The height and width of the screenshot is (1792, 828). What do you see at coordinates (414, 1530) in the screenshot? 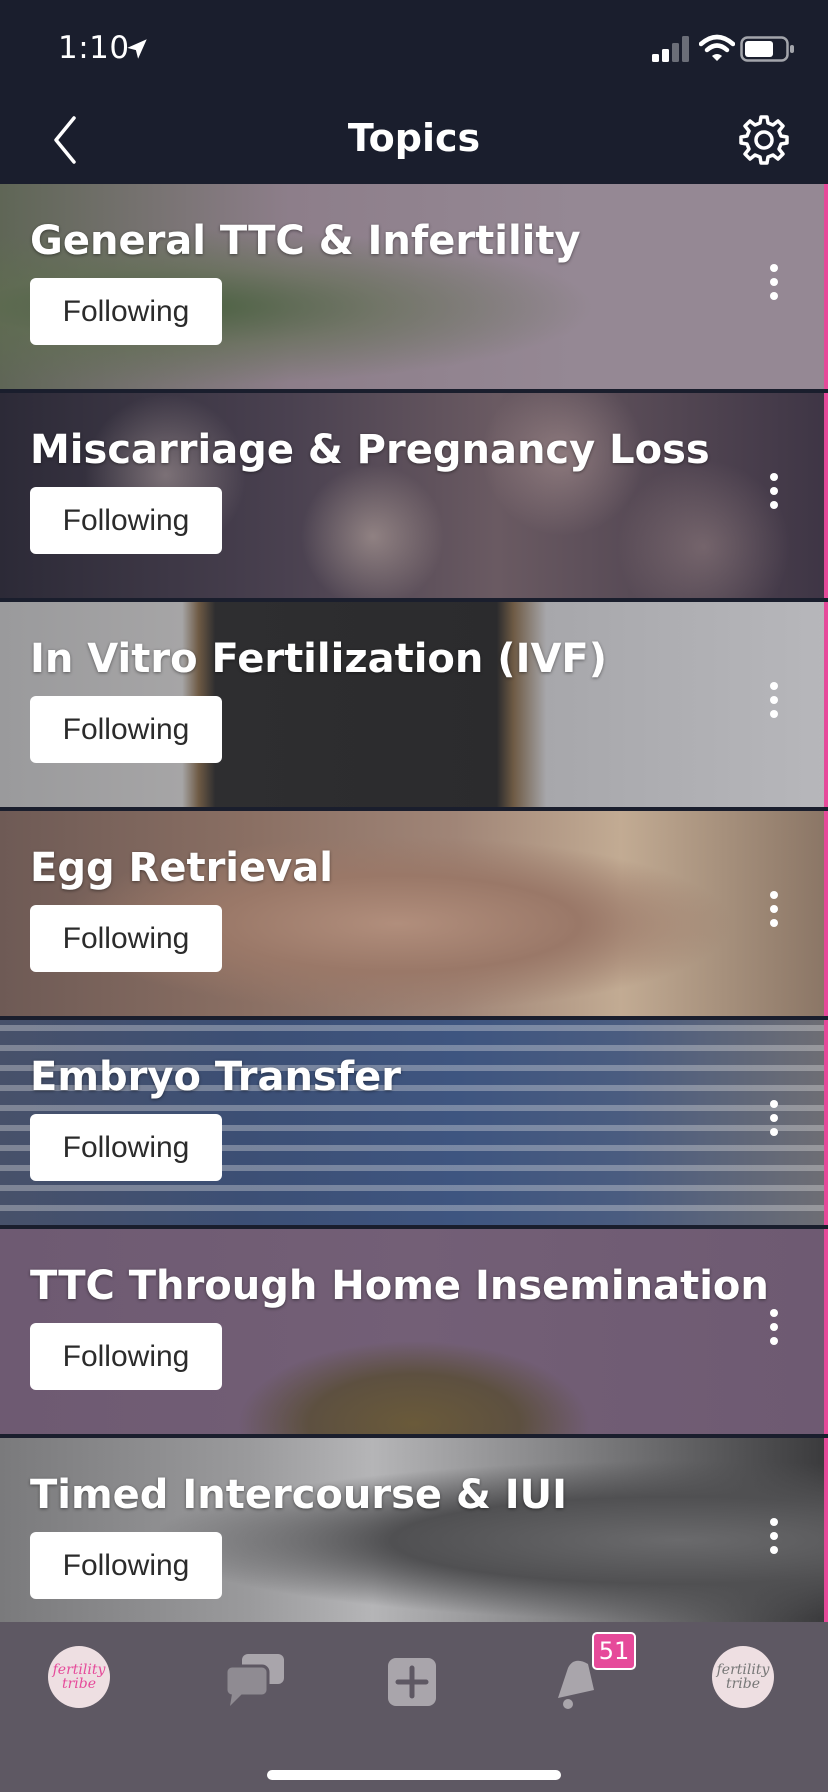
I see `topic-card: Timed Intercourse & IUI Following` at bounding box center [414, 1530].